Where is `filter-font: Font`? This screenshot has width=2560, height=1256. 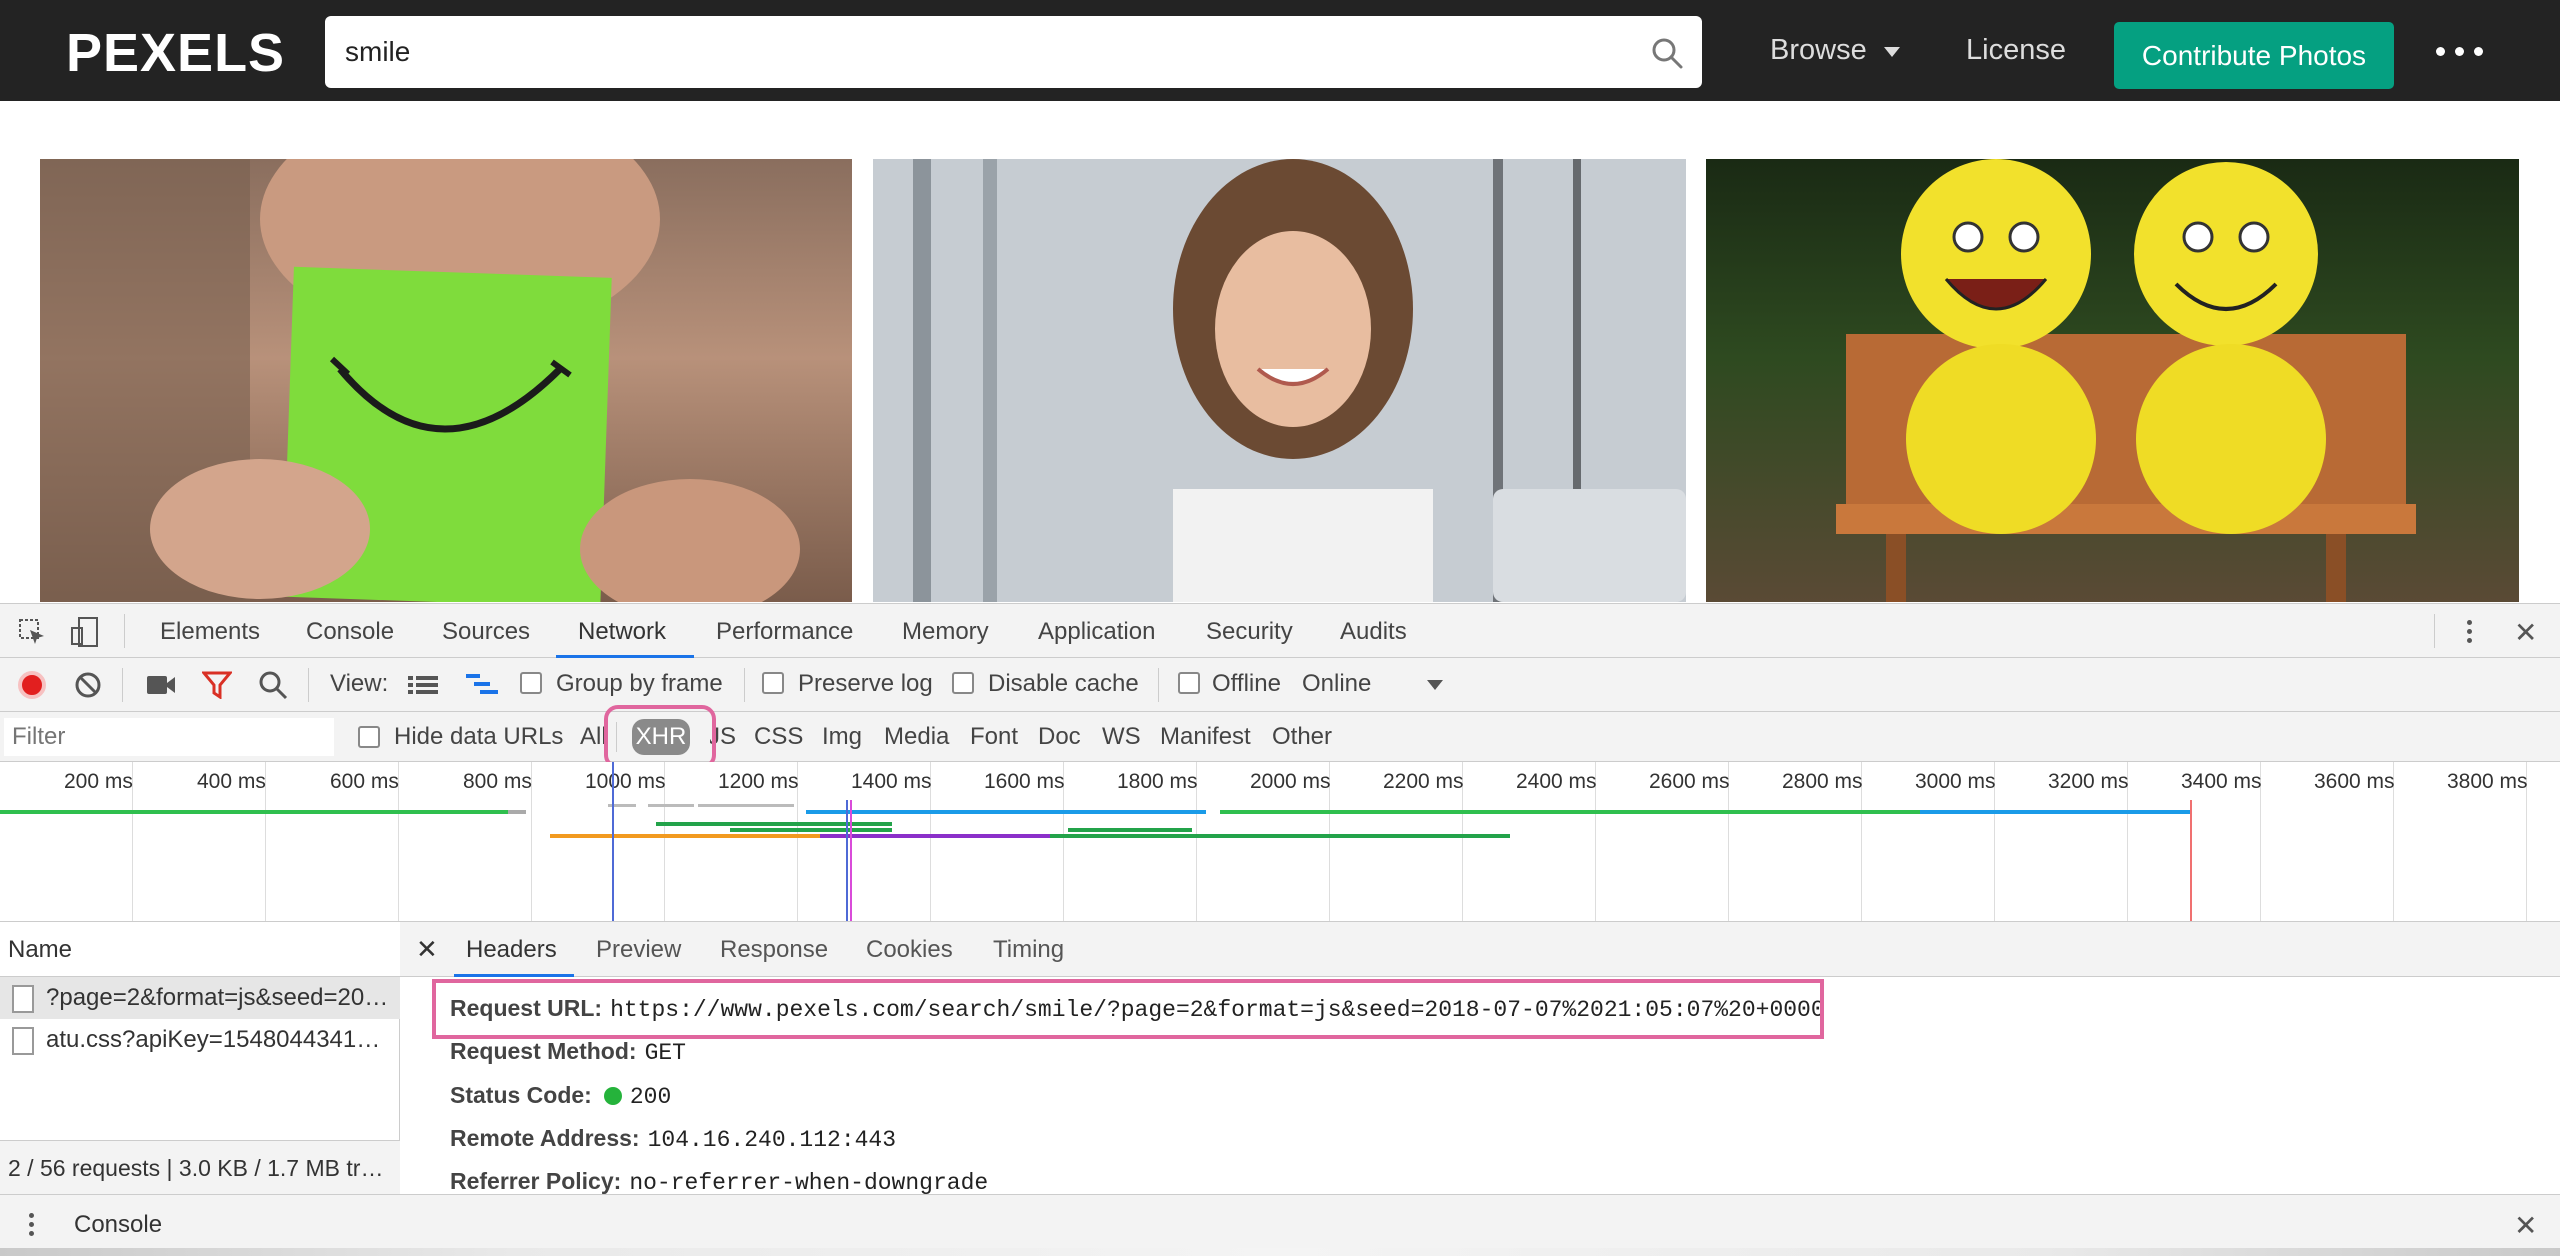 filter-font: Font is located at coordinates (994, 737).